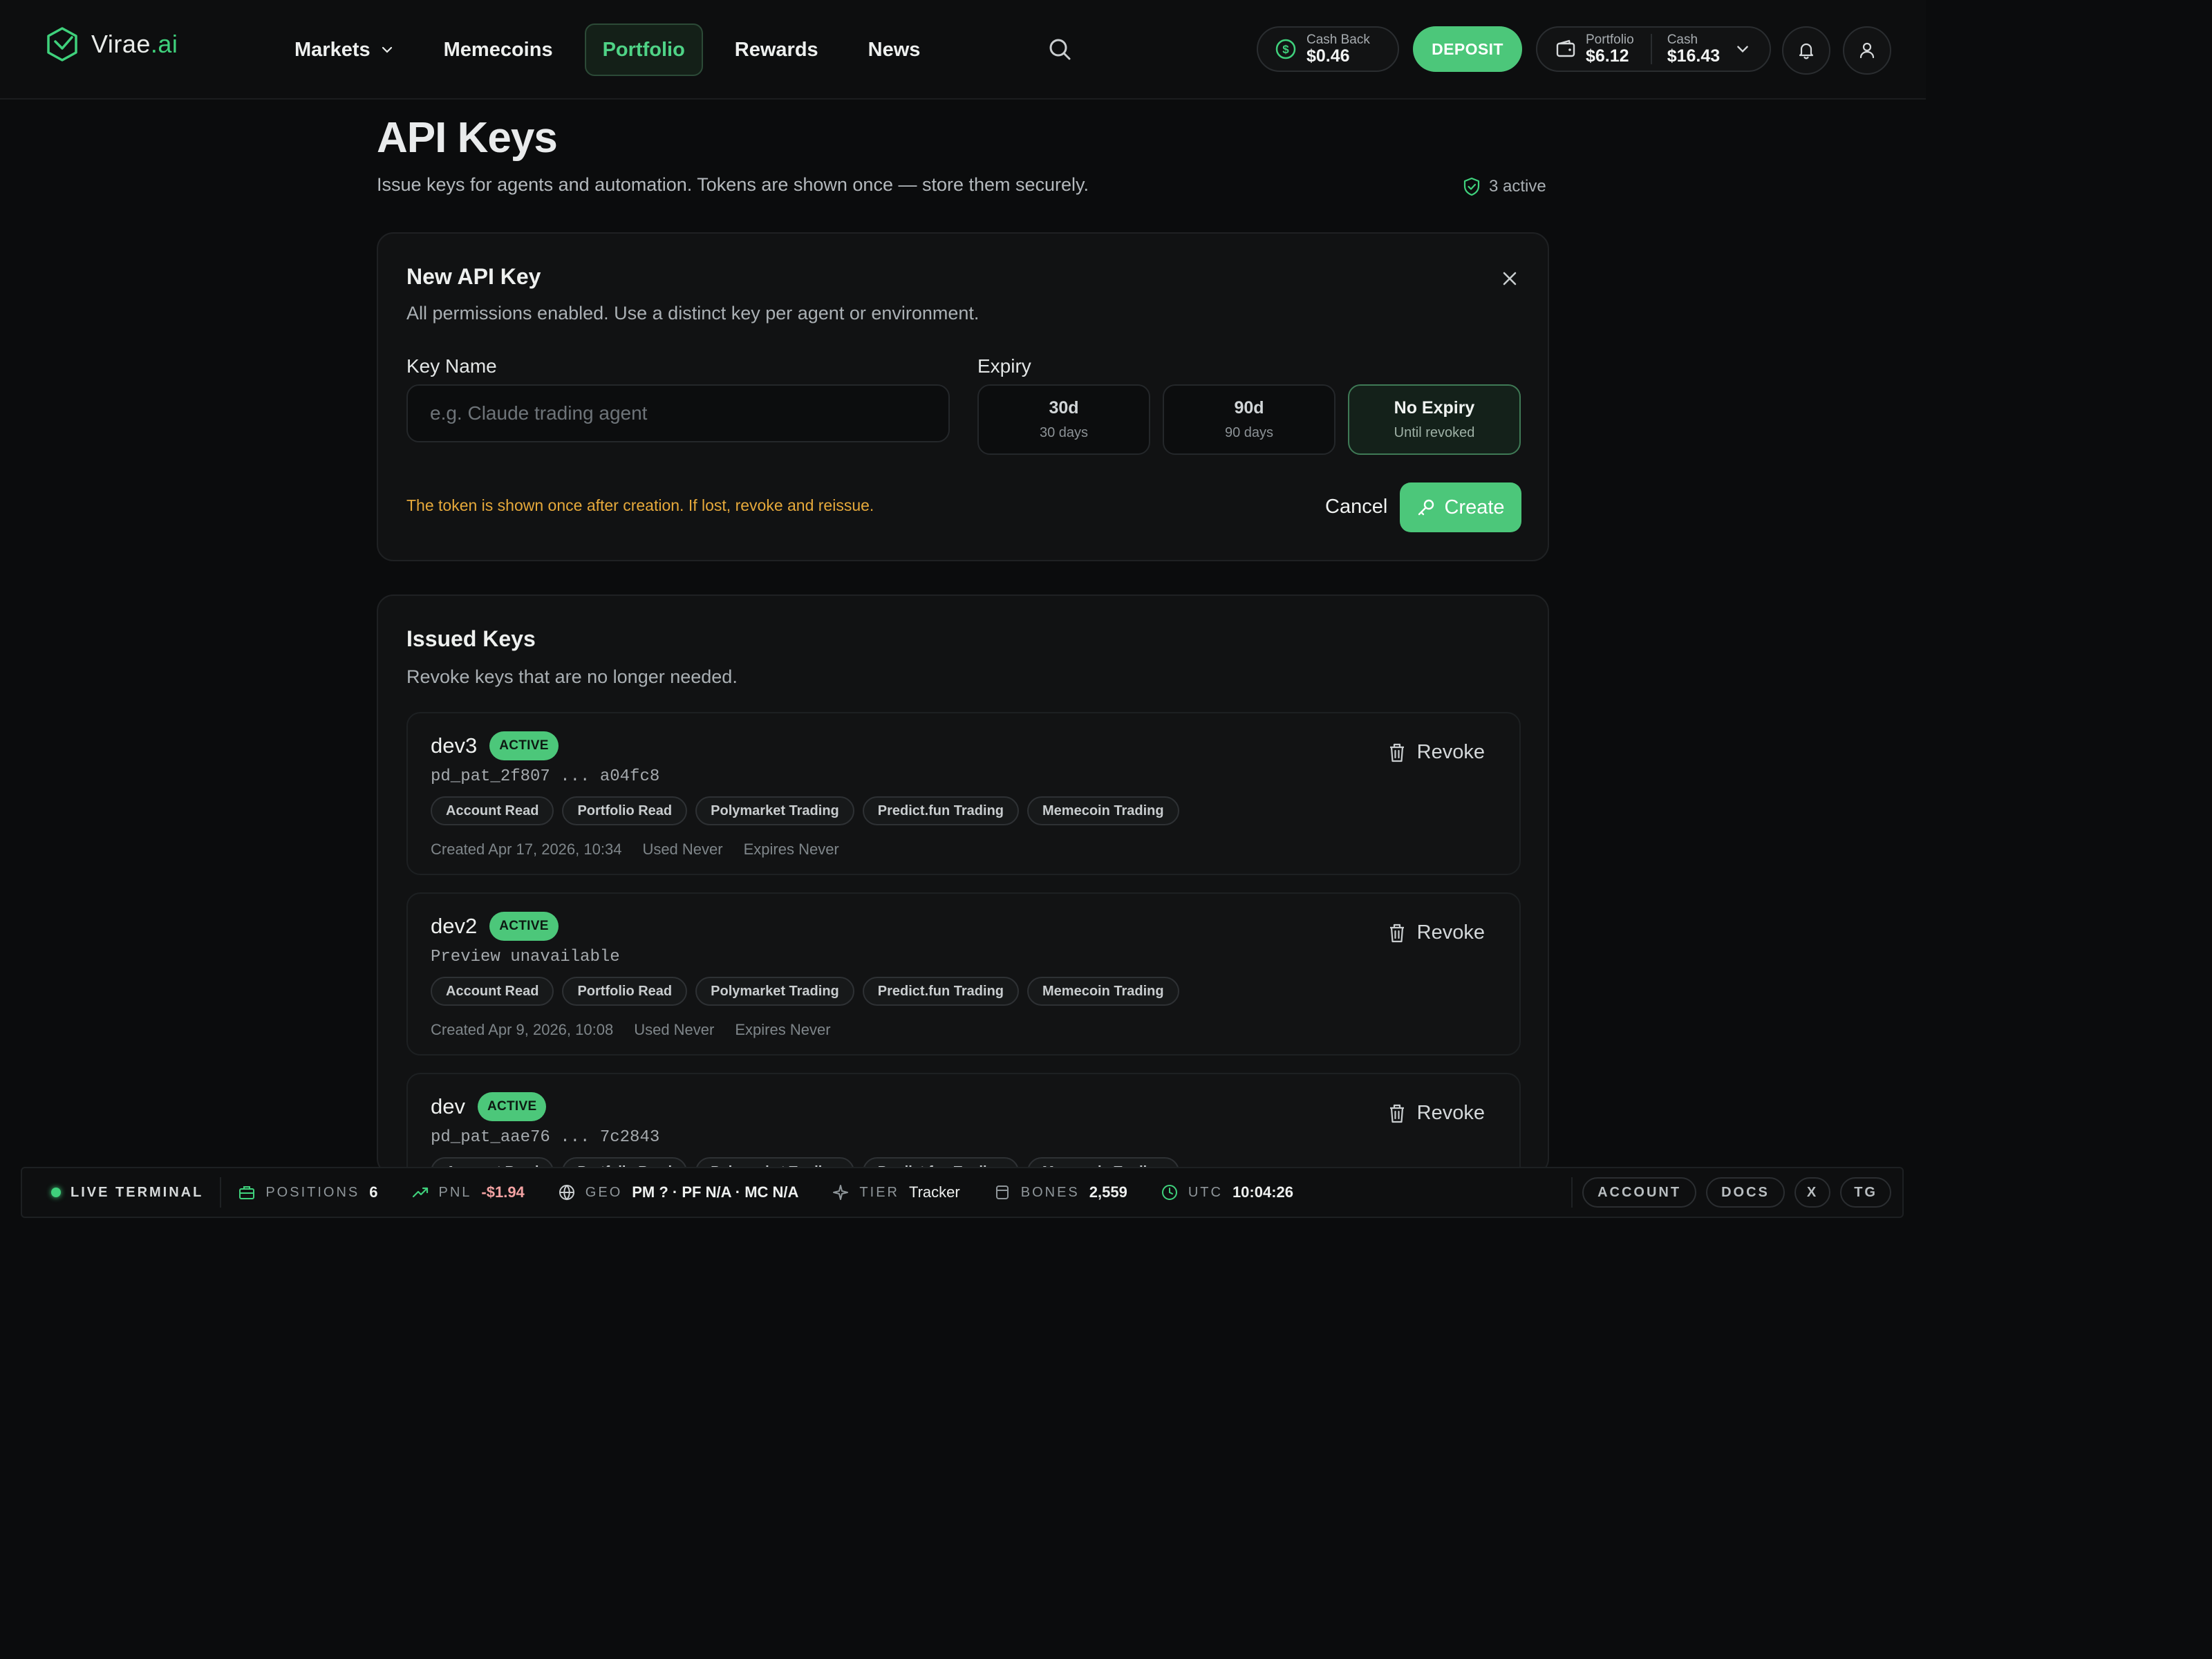  What do you see at coordinates (1064, 433) in the screenshot?
I see `expiry-option-sublabel: 30 days` at bounding box center [1064, 433].